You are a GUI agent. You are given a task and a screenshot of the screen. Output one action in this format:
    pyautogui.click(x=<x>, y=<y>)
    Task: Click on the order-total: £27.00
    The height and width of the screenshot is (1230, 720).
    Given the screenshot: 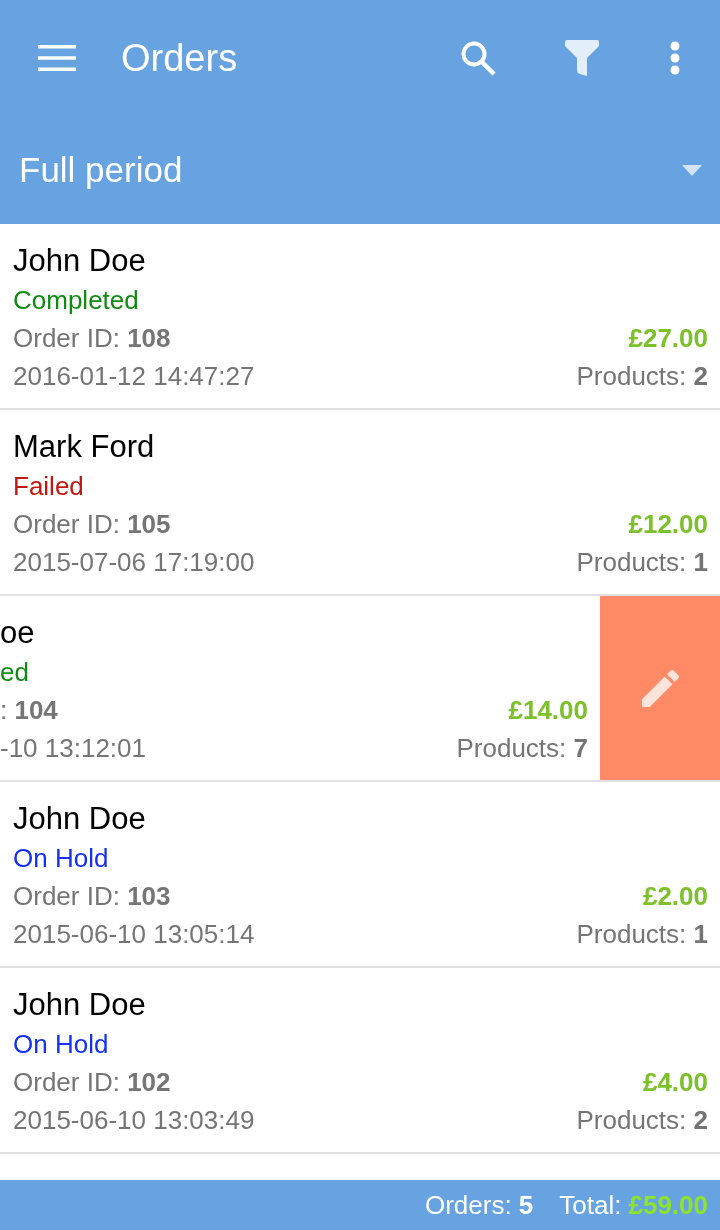 What is the action you would take?
    pyautogui.click(x=668, y=338)
    